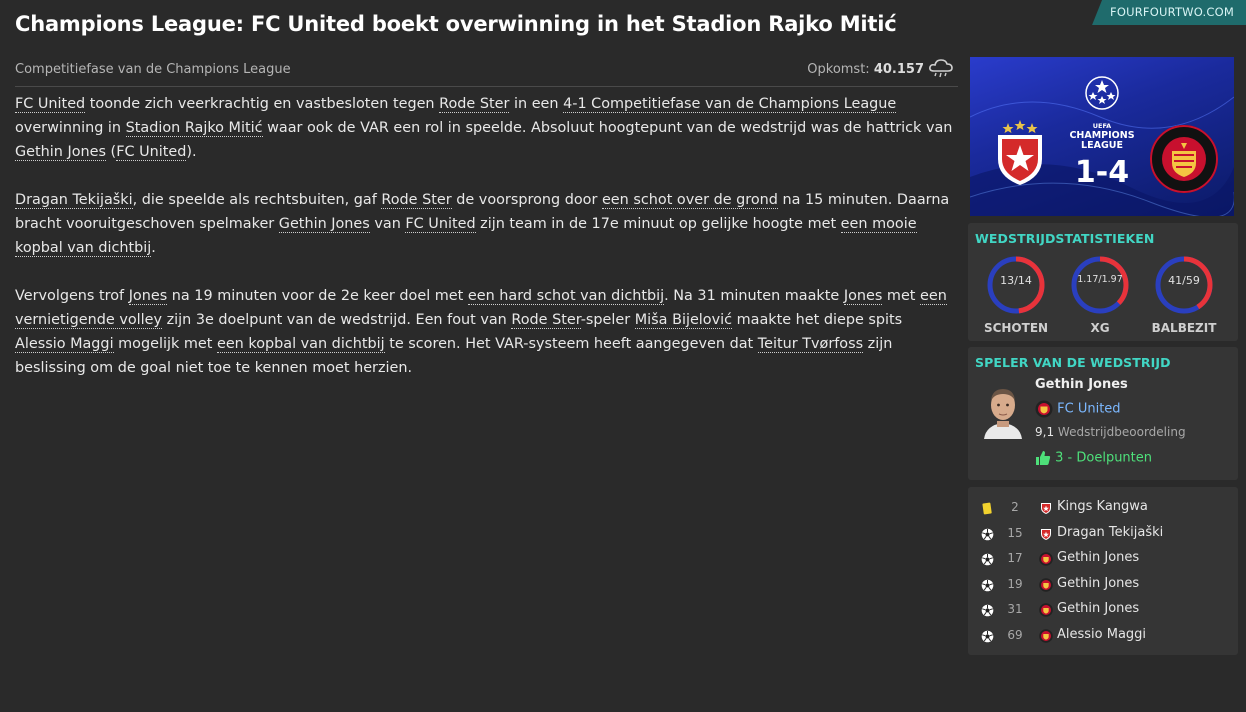 The image size is (1246, 712). I want to click on player-rating: 9,1 Wedstrijdbeoordeling, so click(1110, 432).